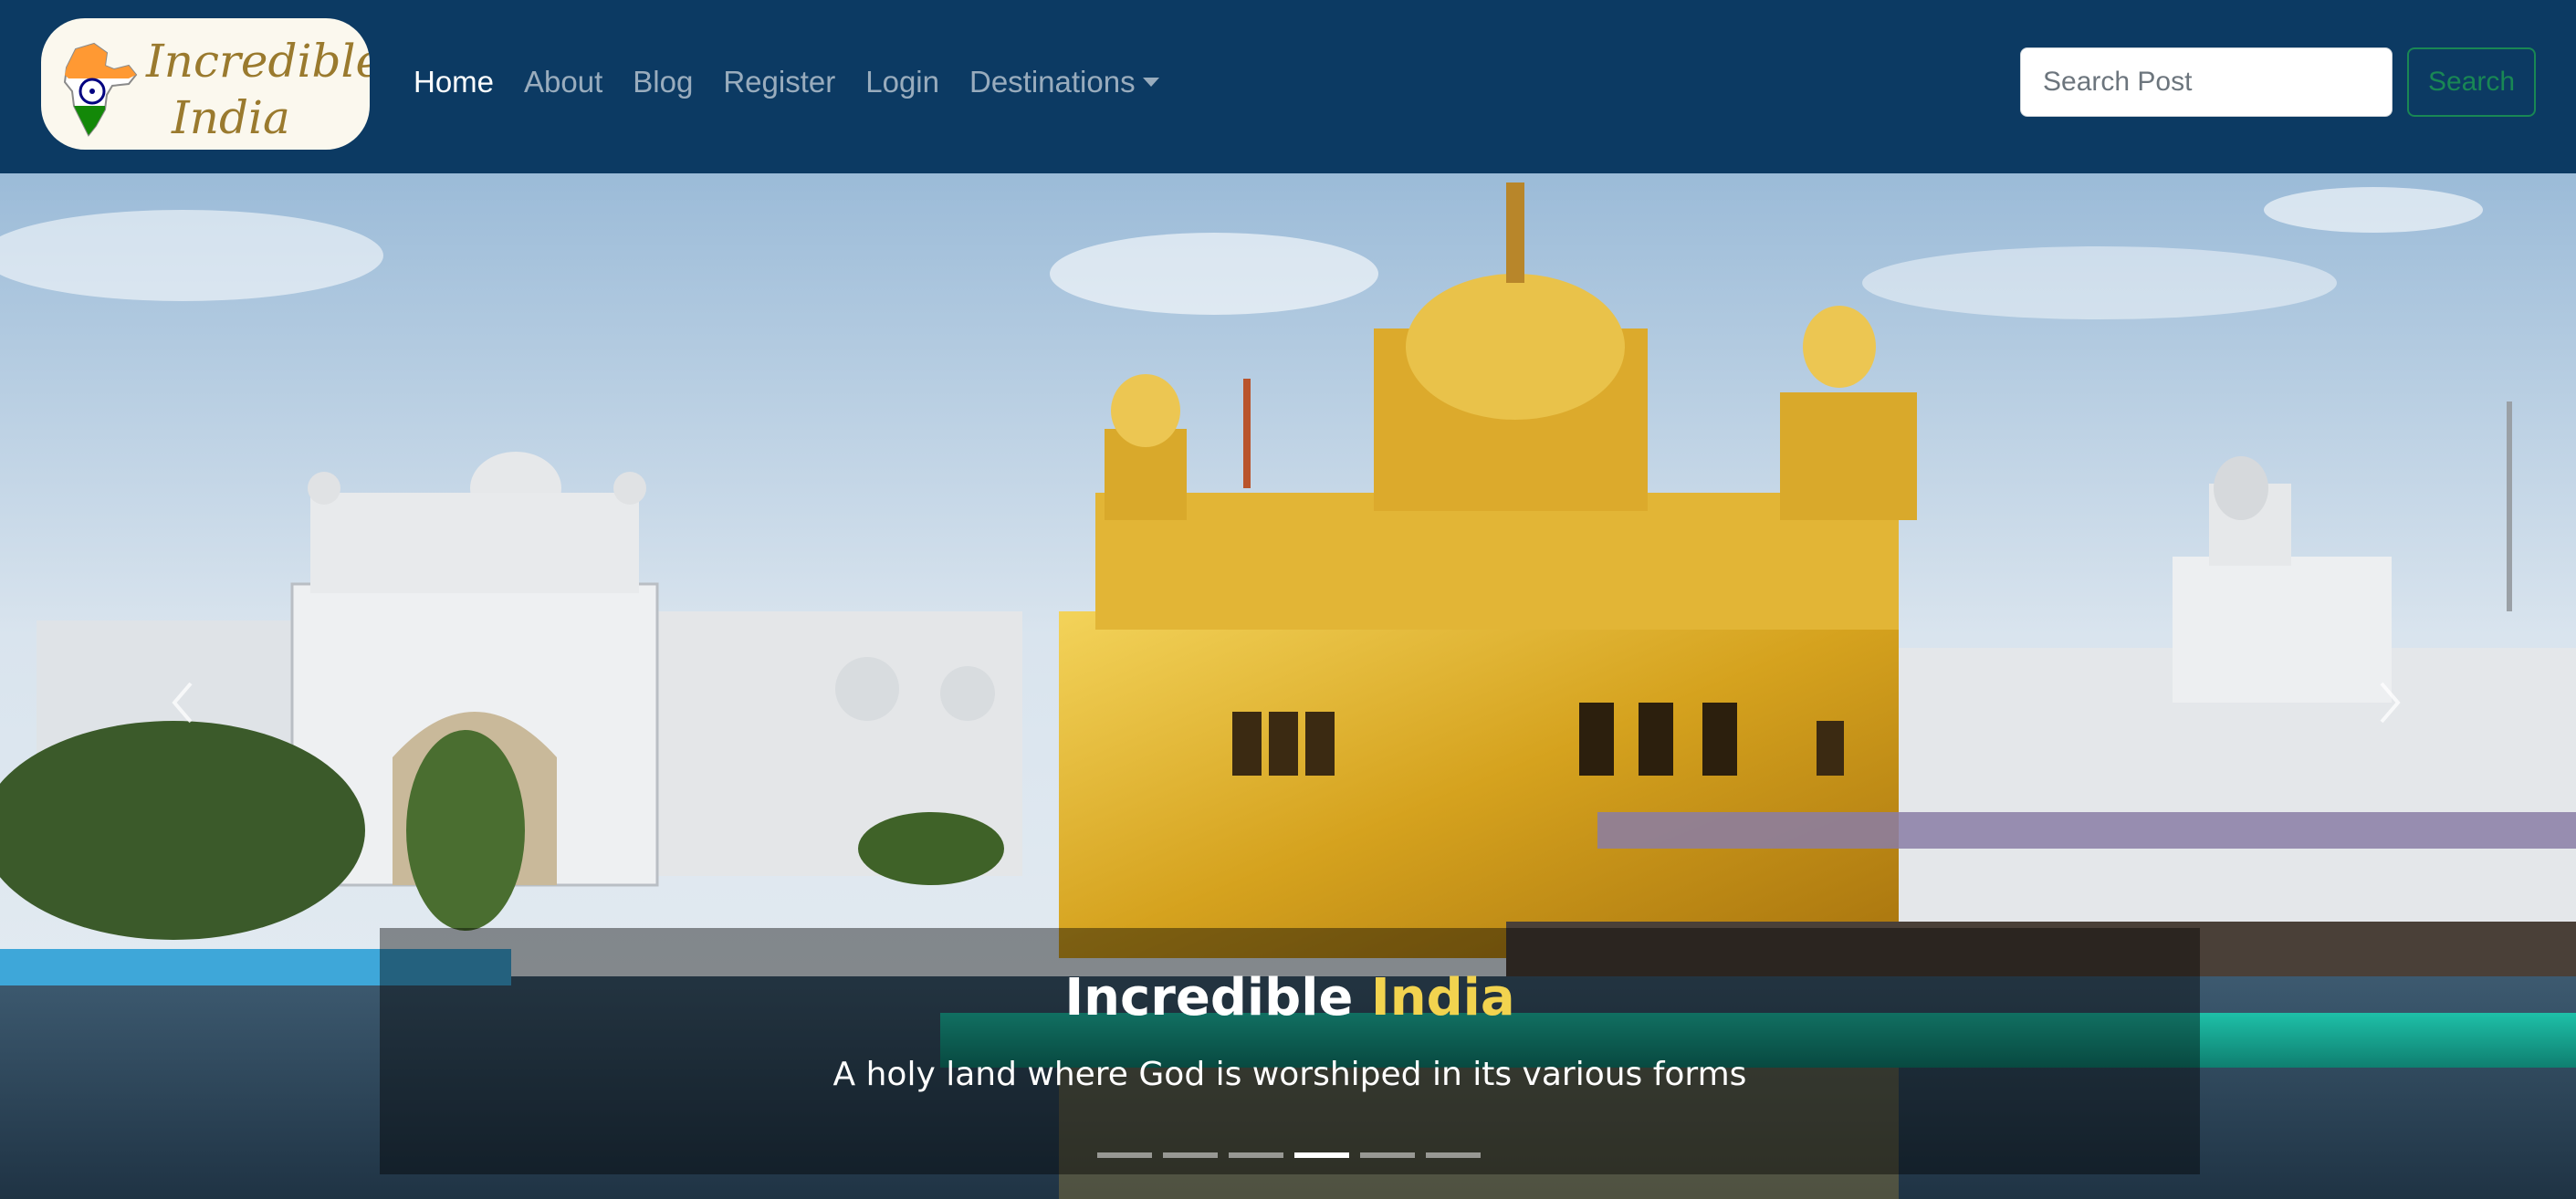  I want to click on brand-line1: Incredible, so click(258, 62).